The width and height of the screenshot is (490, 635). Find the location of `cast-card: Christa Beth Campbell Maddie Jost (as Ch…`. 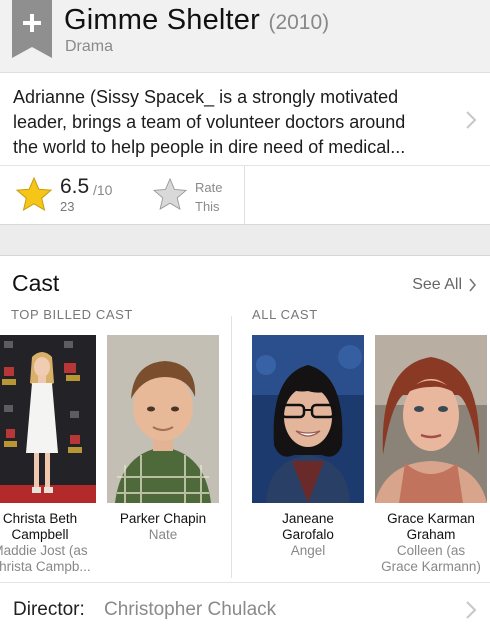

cast-card: Christa Beth Campbell Maddie Jost (as Ch… is located at coordinates (48, 455).